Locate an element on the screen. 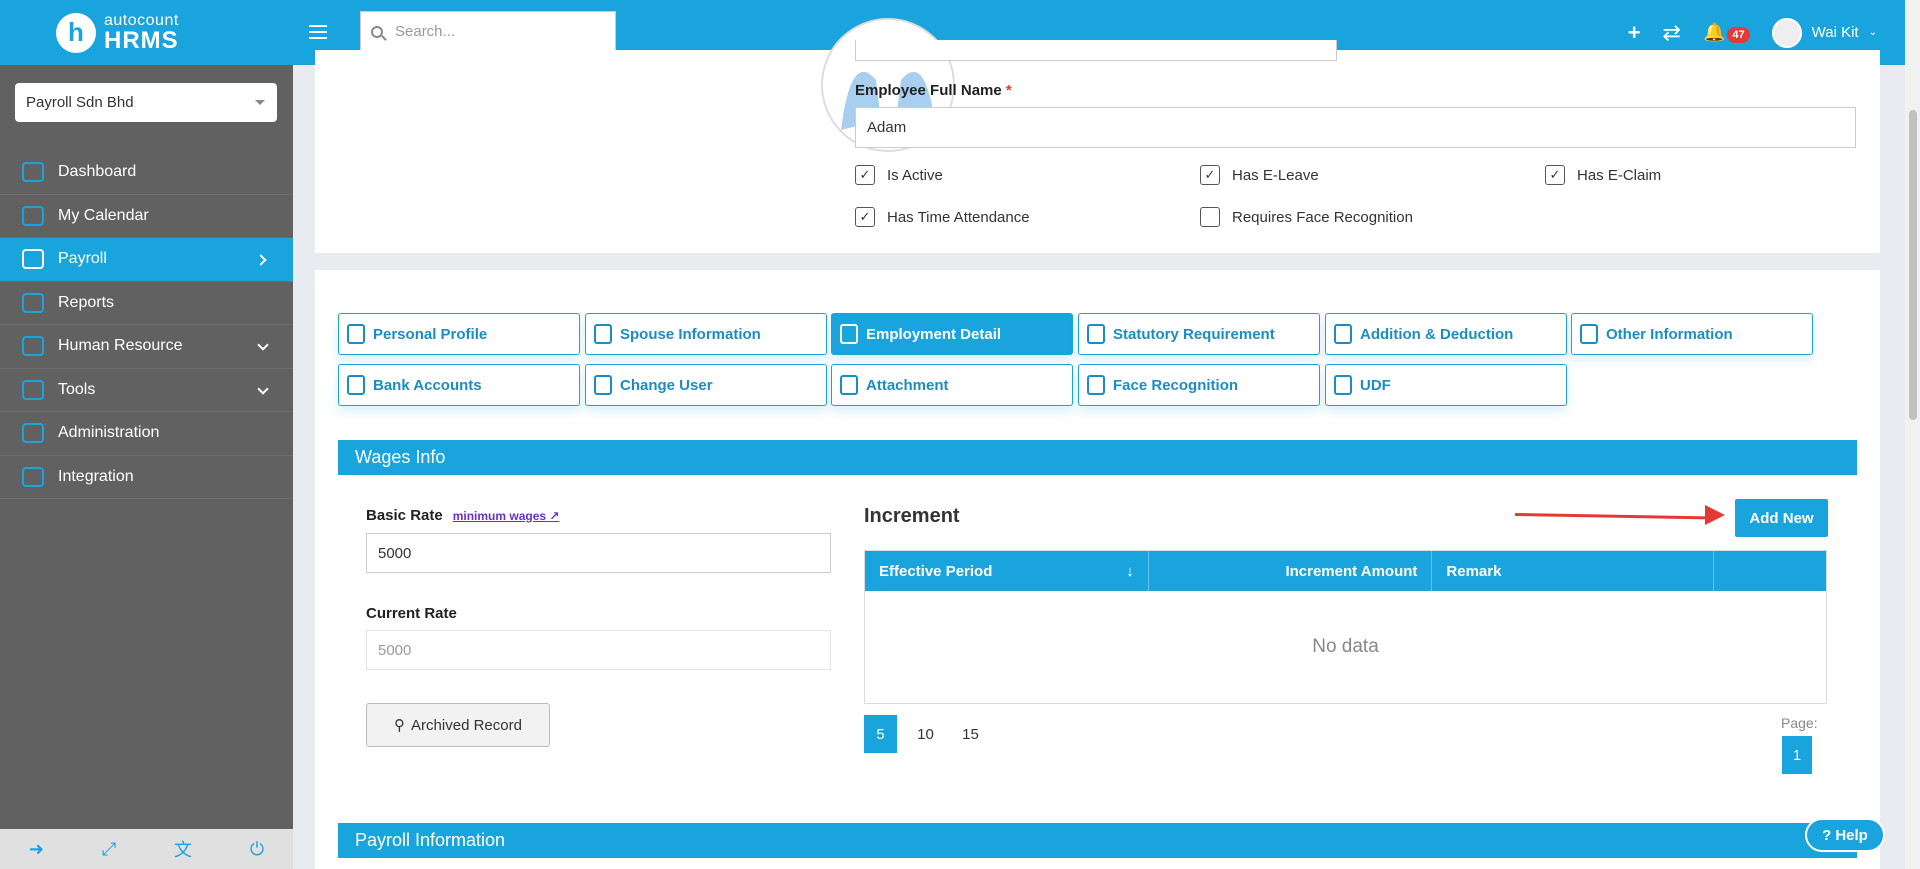  user-add-icon is located at coordinates (603, 385).